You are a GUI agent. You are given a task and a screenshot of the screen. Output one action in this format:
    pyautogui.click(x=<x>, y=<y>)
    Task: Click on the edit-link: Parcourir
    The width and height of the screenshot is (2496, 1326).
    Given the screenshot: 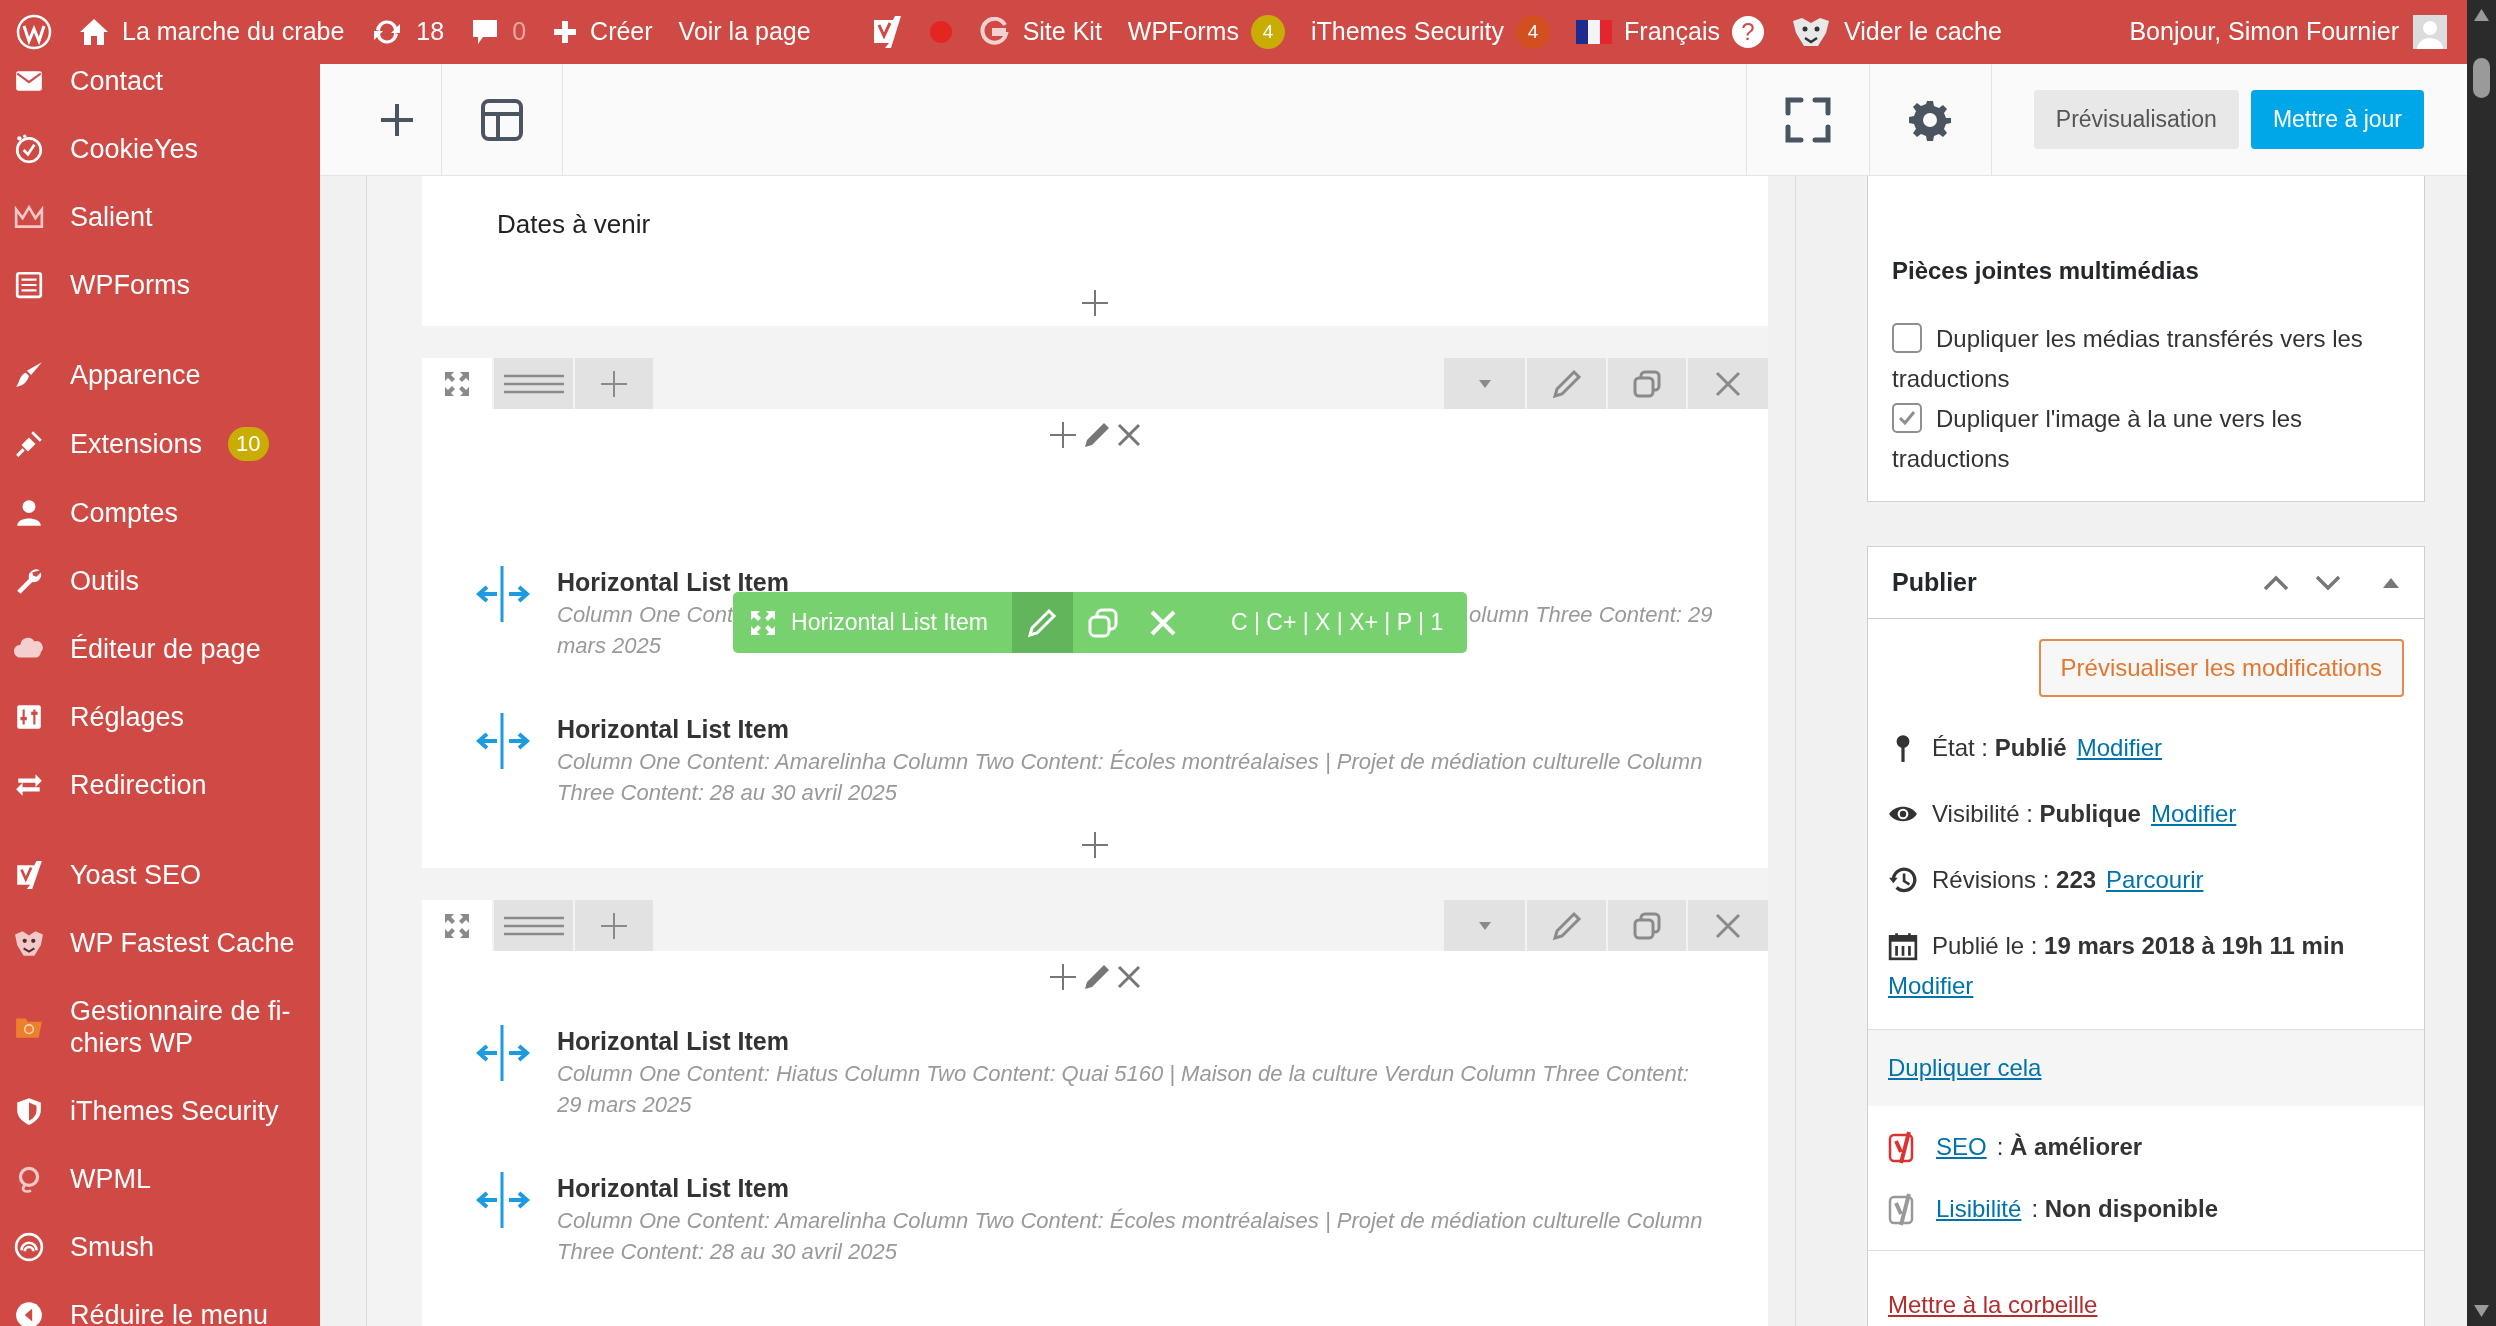 What is the action you would take?
    pyautogui.click(x=2155, y=880)
    